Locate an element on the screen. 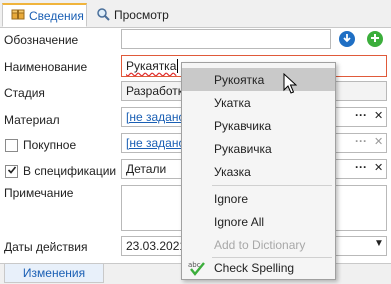 The height and width of the screenshot is (284, 391). box-icon is located at coordinates (18, 15).